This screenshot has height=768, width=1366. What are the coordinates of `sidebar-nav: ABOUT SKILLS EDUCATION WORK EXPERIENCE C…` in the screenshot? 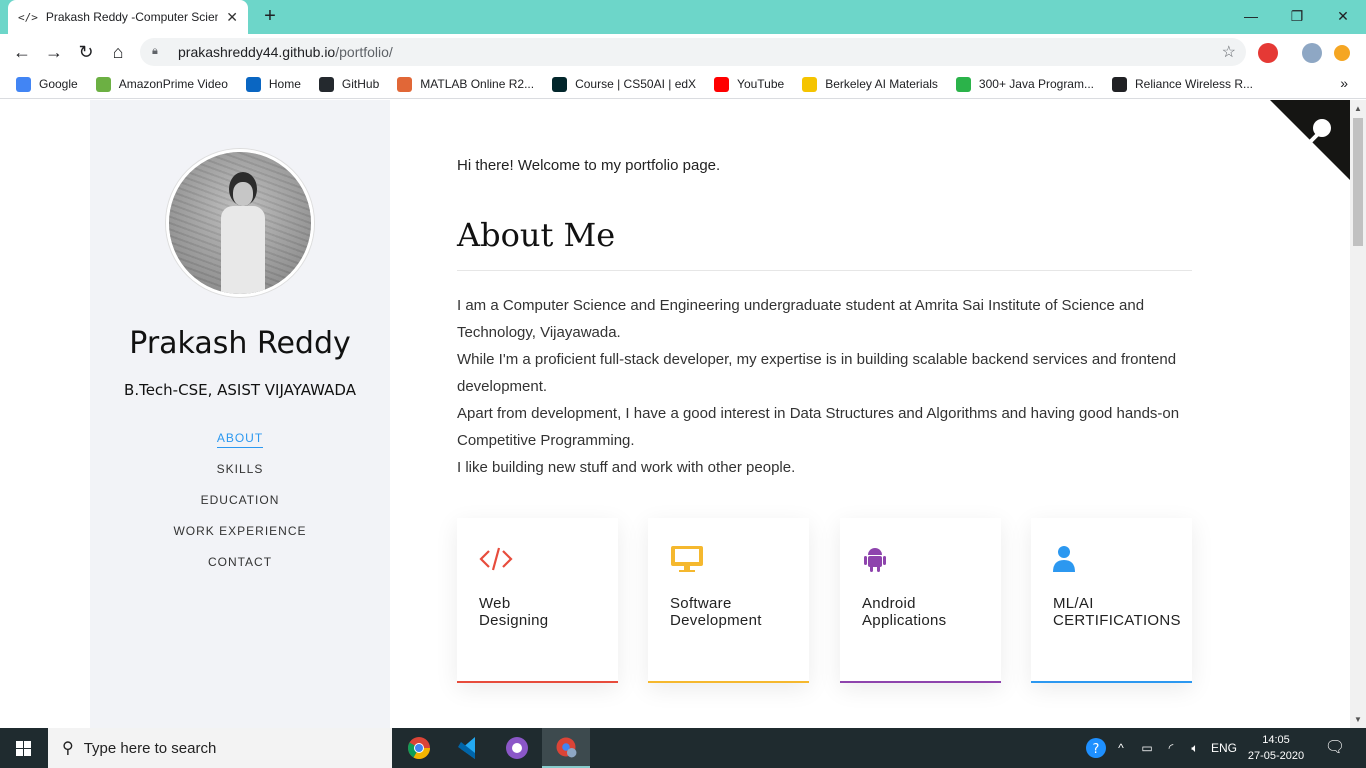 It's located at (240, 507).